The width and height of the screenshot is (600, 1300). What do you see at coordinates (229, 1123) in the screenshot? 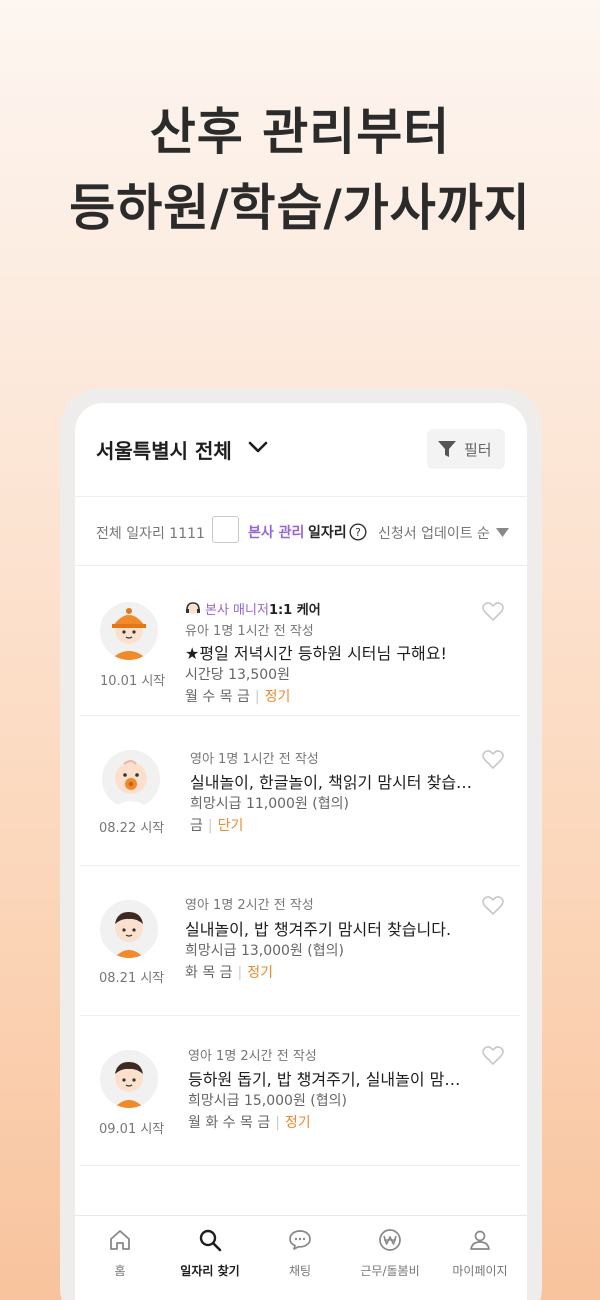
I see `job-days: 월 화 수 목 금` at bounding box center [229, 1123].